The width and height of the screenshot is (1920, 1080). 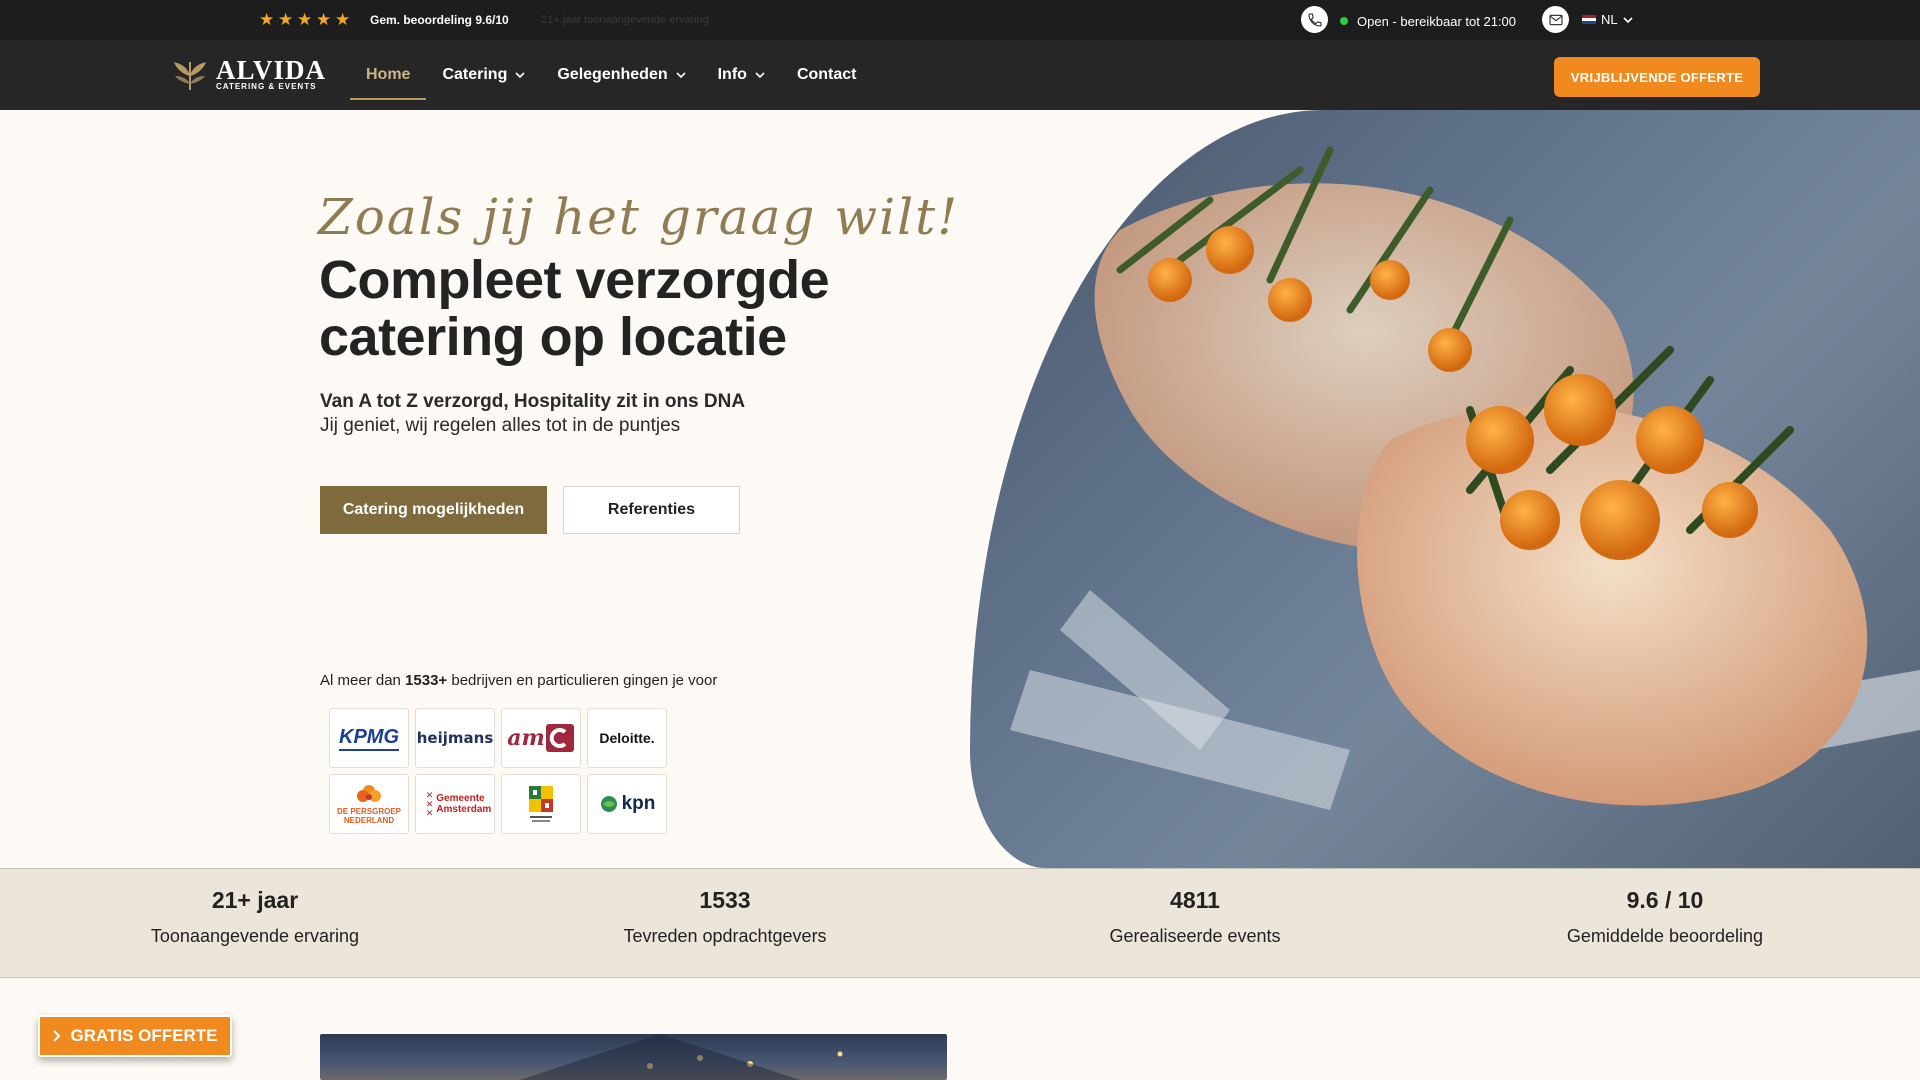 What do you see at coordinates (608, 804) in the screenshot?
I see `kpn-globe-icon` at bounding box center [608, 804].